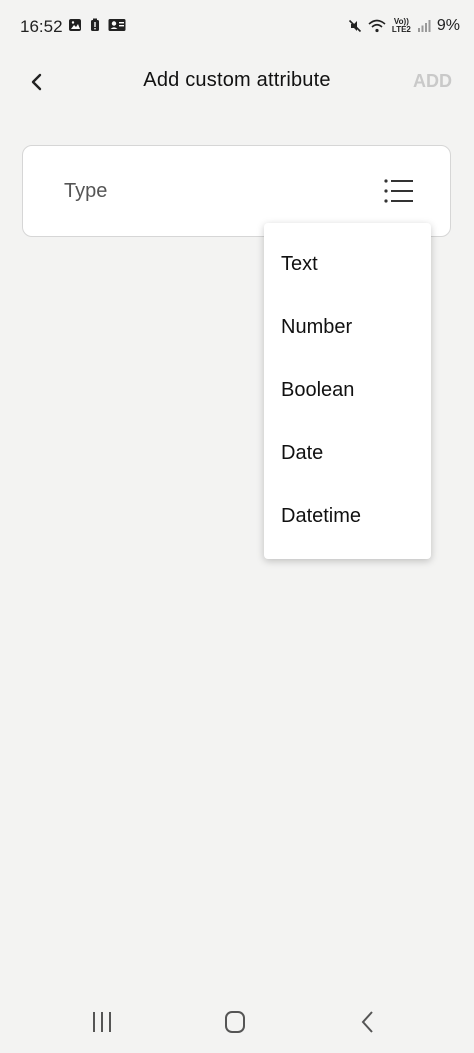 This screenshot has width=474, height=1053. What do you see at coordinates (347, 327) in the screenshot?
I see `menu-item-number: Number` at bounding box center [347, 327].